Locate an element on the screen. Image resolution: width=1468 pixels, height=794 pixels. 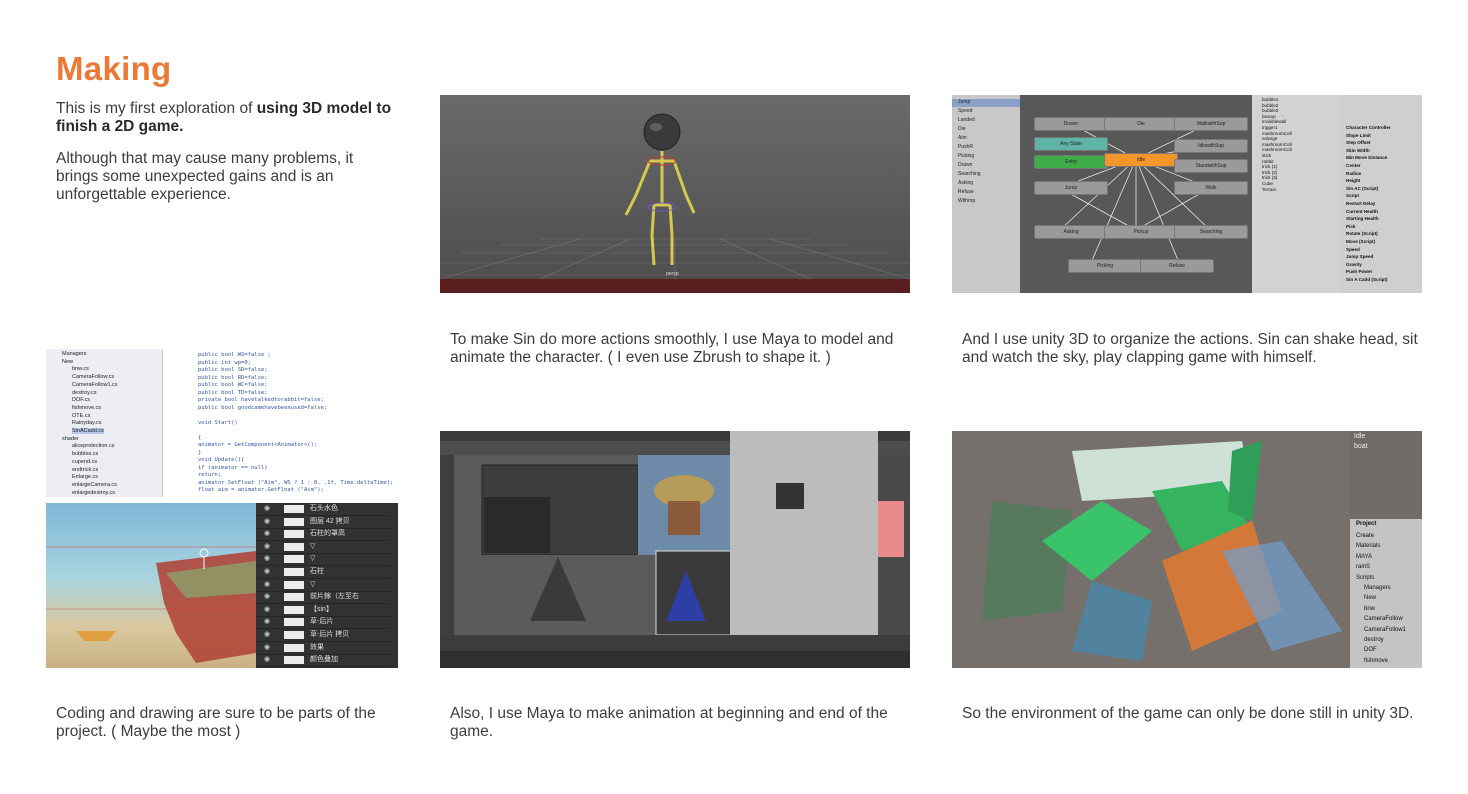
hierarchy-item: trick (3) is located at coordinates (1269, 177).